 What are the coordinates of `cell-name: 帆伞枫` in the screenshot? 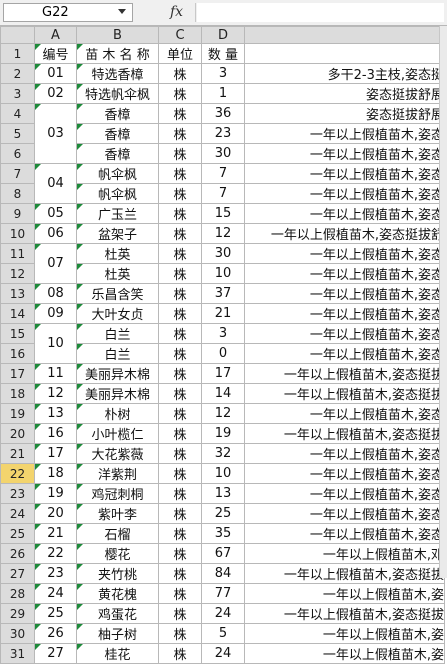 It's located at (117, 193).